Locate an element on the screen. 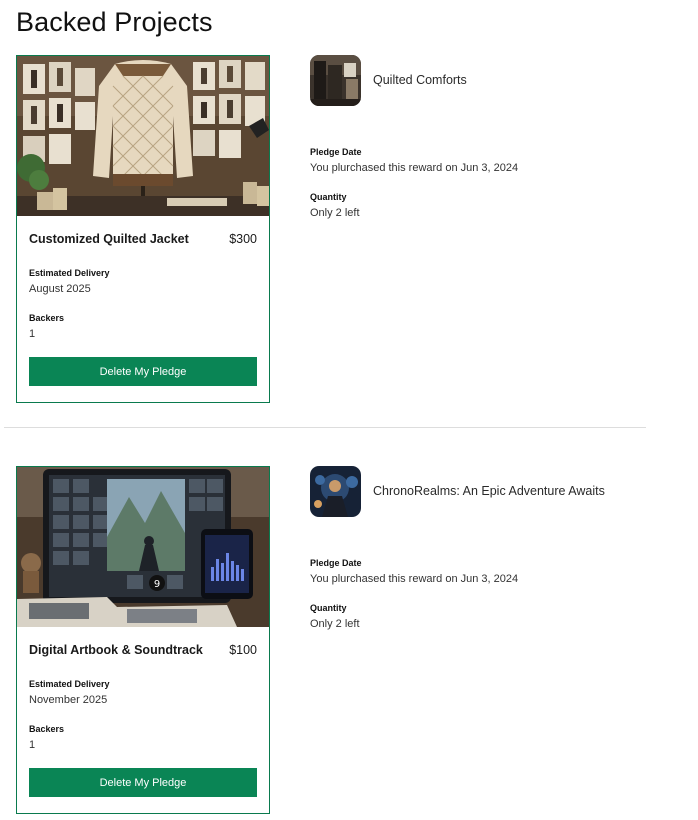 The height and width of the screenshot is (820, 698). page-title: Backed Projects is located at coordinates (114, 22).